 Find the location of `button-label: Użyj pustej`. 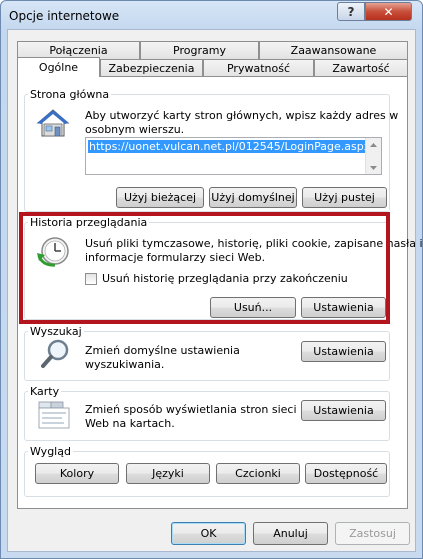

button-label: Użyj pustej is located at coordinates (344, 197).